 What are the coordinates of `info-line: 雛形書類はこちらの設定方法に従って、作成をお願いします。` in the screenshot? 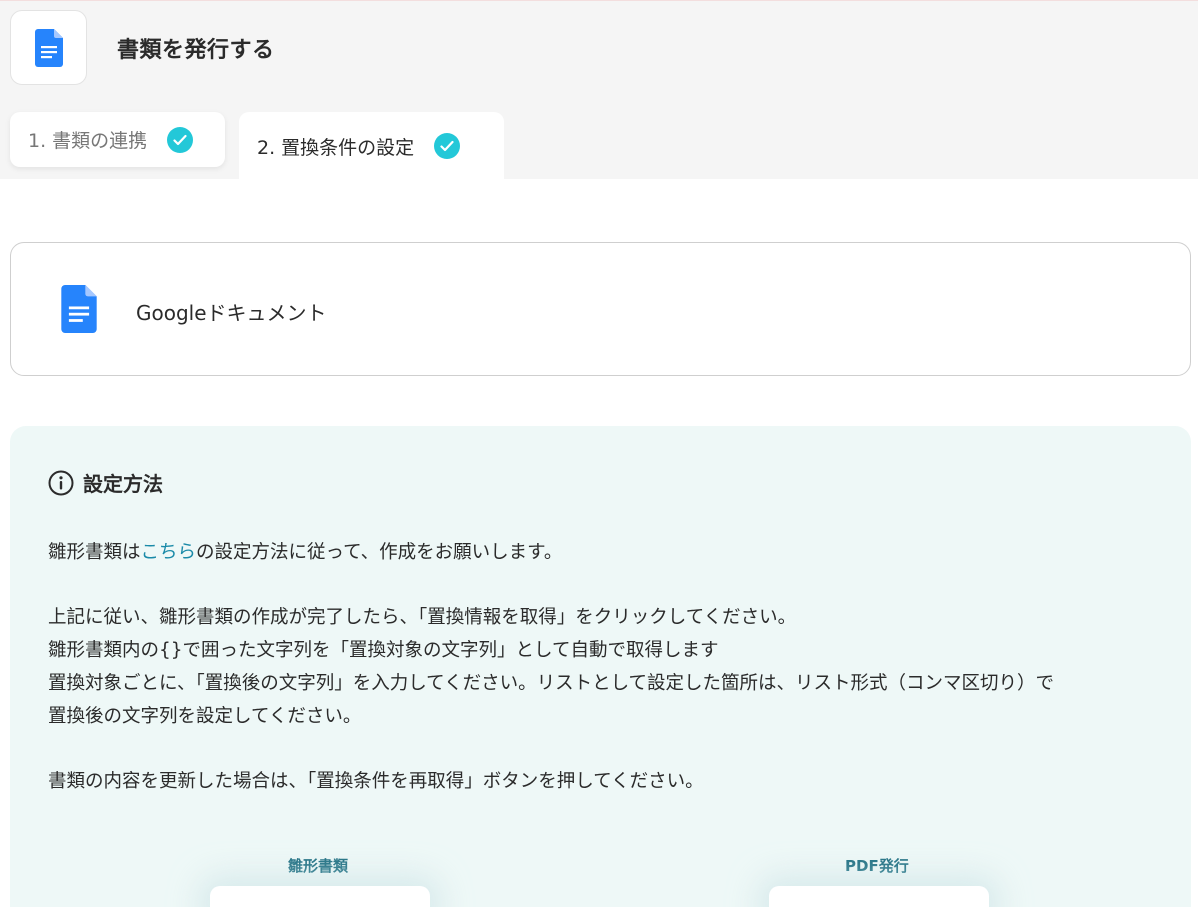 It's located at (551, 552).